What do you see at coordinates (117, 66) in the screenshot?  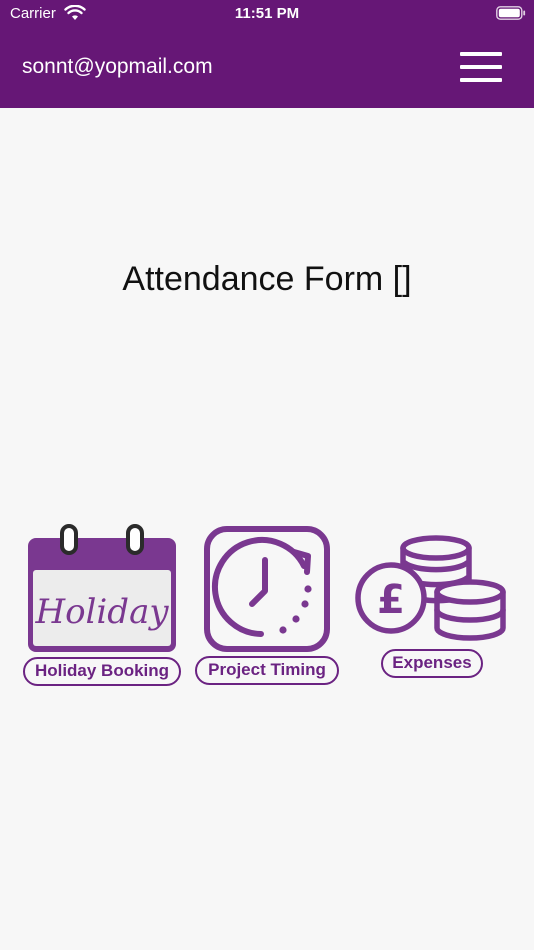 I see `user-email: sonnt@yopmail.com` at bounding box center [117, 66].